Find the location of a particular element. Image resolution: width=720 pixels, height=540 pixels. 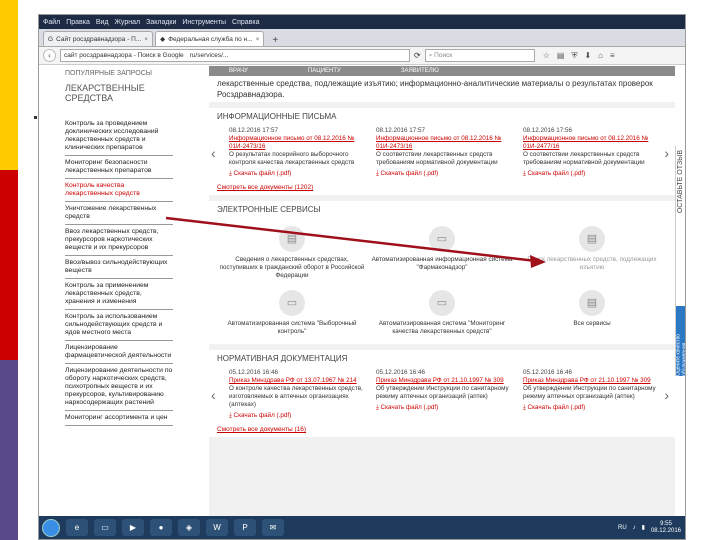

ie-icon: e is located at coordinates (77, 527).